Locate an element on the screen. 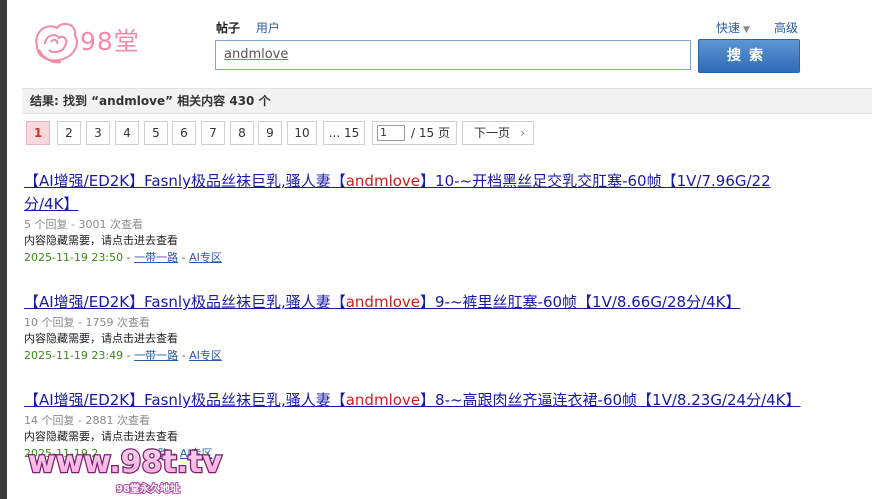 The width and height of the screenshot is (872, 499). chevron-right-icon: › is located at coordinates (522, 133).